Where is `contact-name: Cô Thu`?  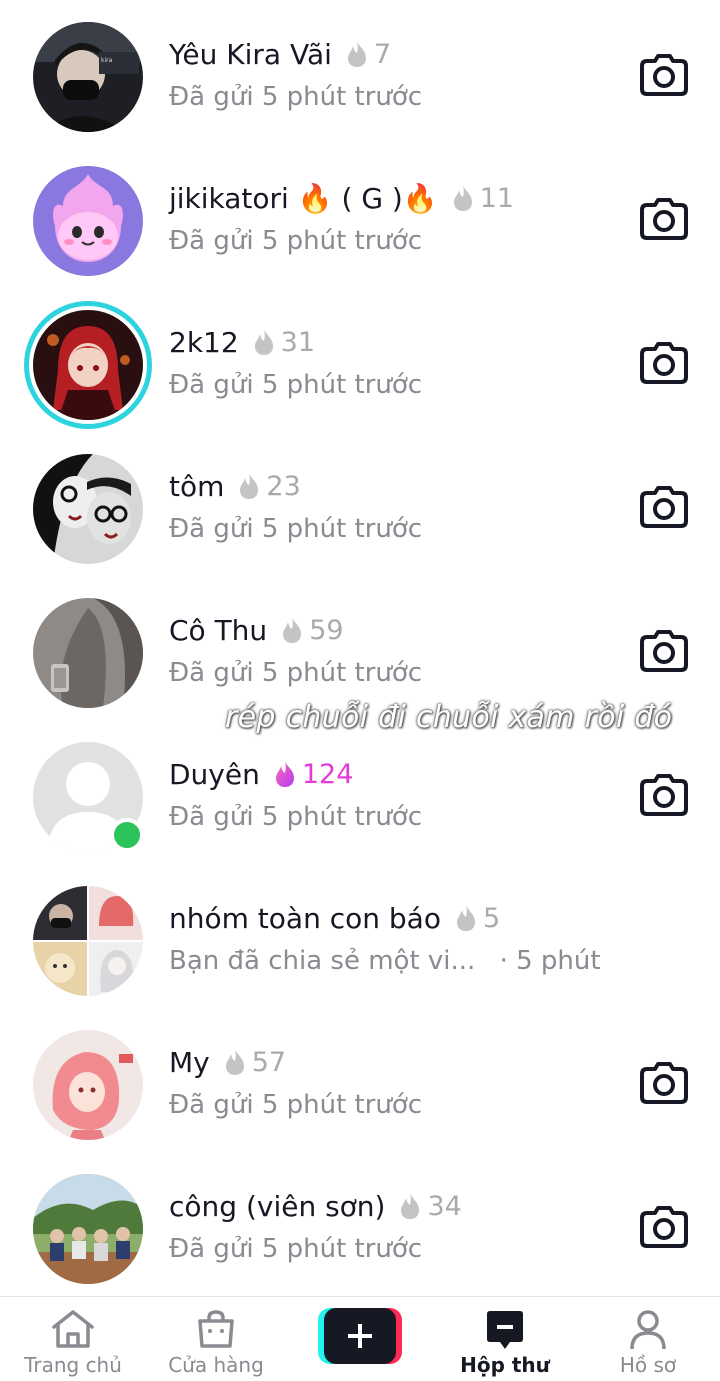 contact-name: Cô Thu is located at coordinates (218, 630).